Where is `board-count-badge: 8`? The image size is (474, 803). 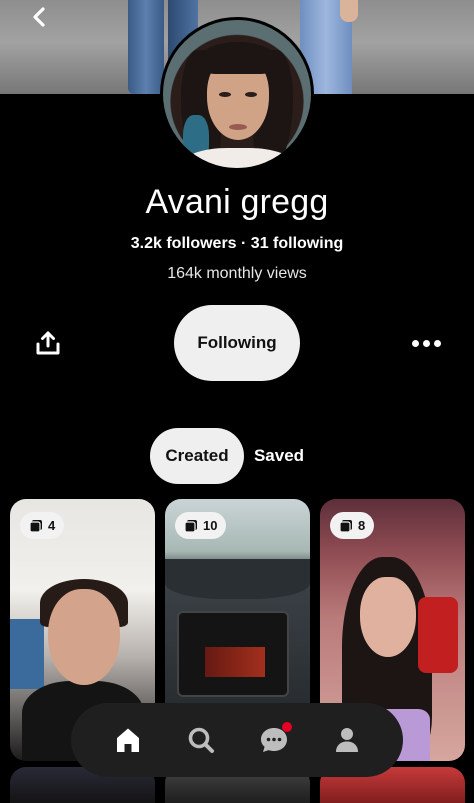 board-count-badge: 8 is located at coordinates (352, 525).